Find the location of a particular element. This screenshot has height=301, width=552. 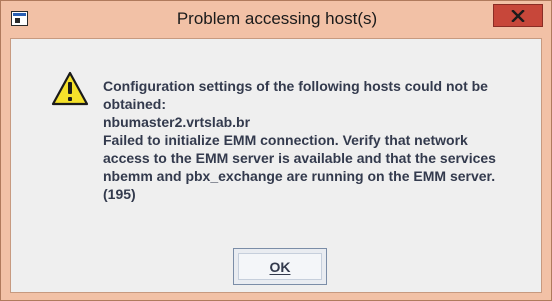

window-title: Problem accessing host(s) is located at coordinates (277, 18).